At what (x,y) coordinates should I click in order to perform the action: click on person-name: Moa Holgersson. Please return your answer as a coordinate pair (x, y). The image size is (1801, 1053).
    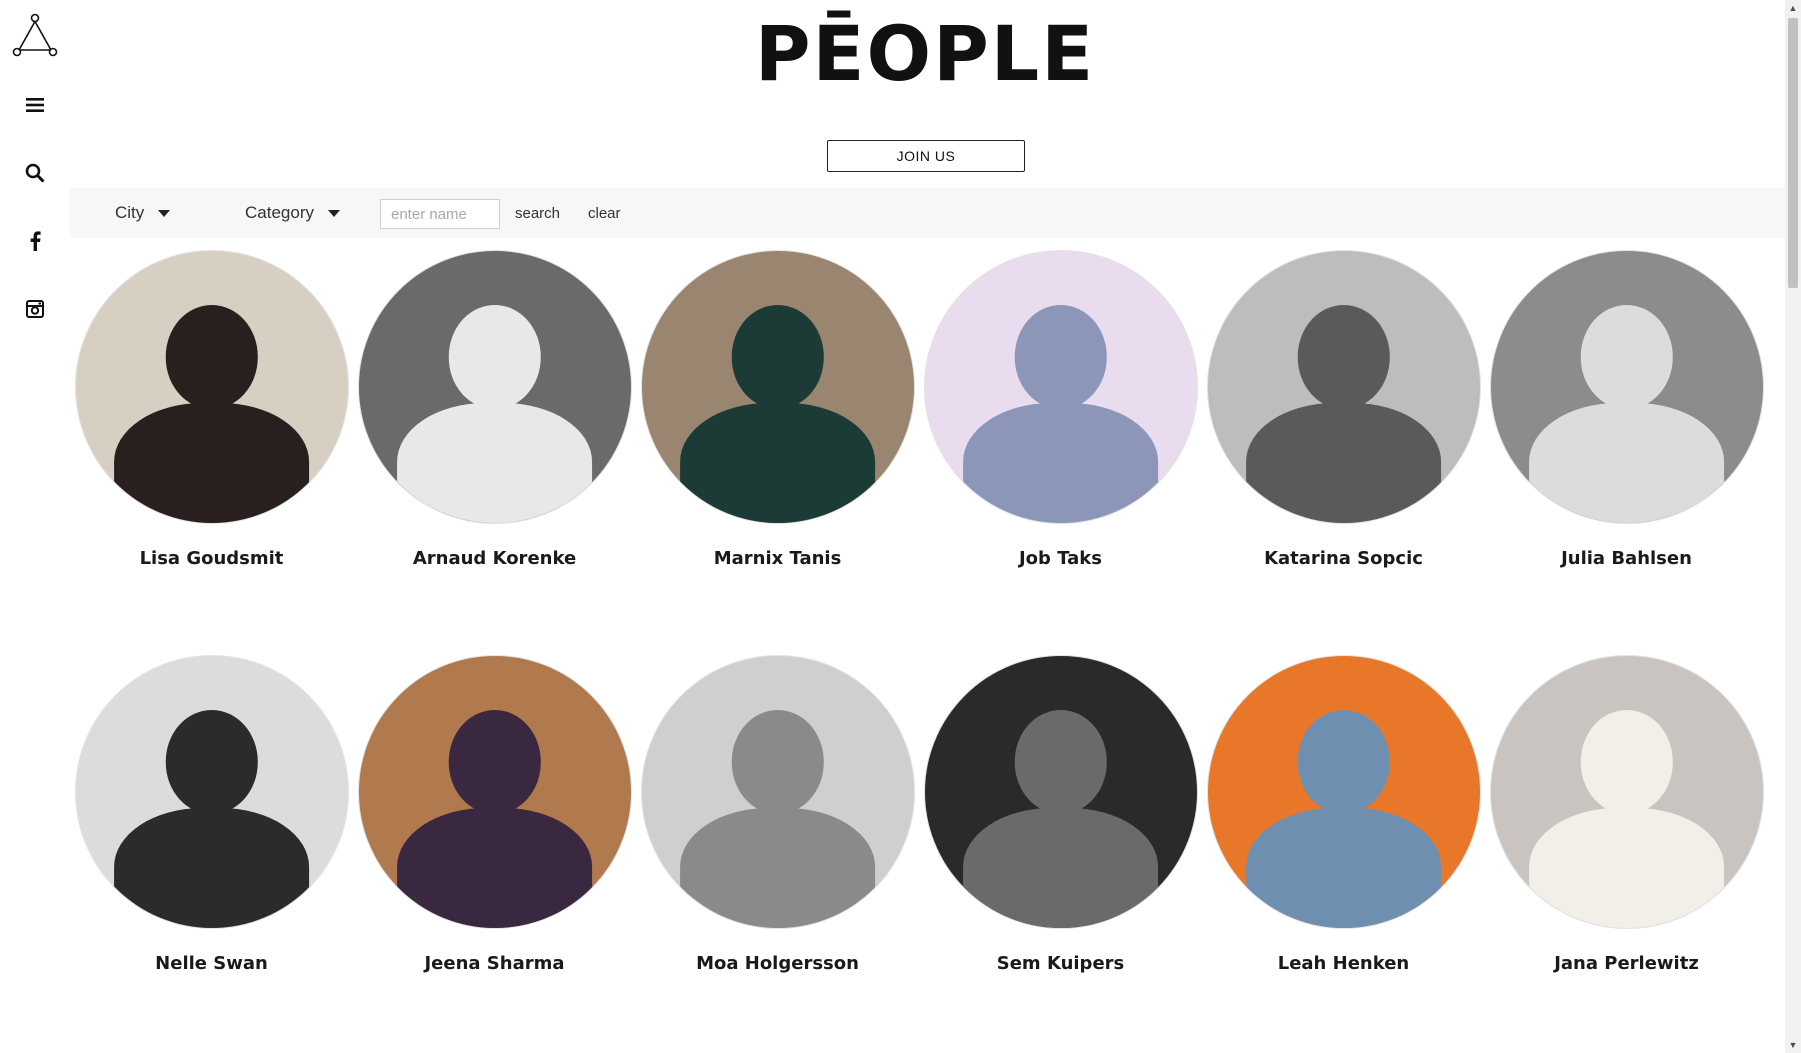
    Looking at the image, I should click on (777, 963).